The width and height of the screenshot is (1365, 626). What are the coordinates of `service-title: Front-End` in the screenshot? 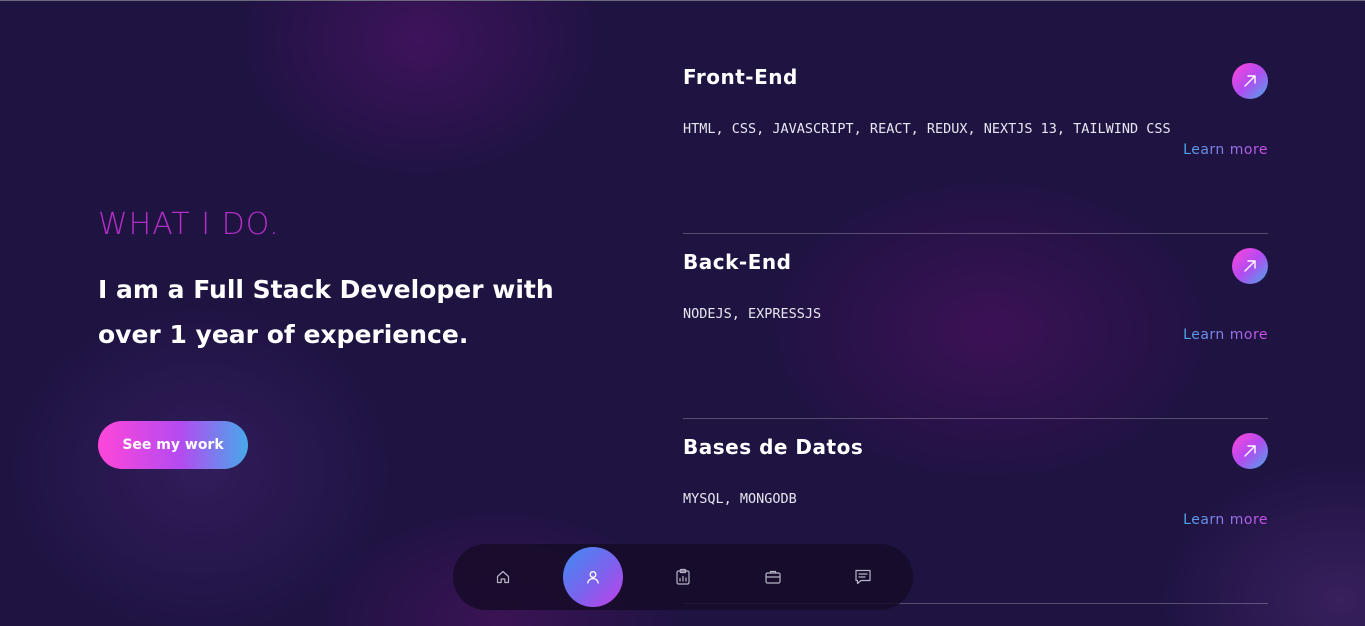 It's located at (740, 77).